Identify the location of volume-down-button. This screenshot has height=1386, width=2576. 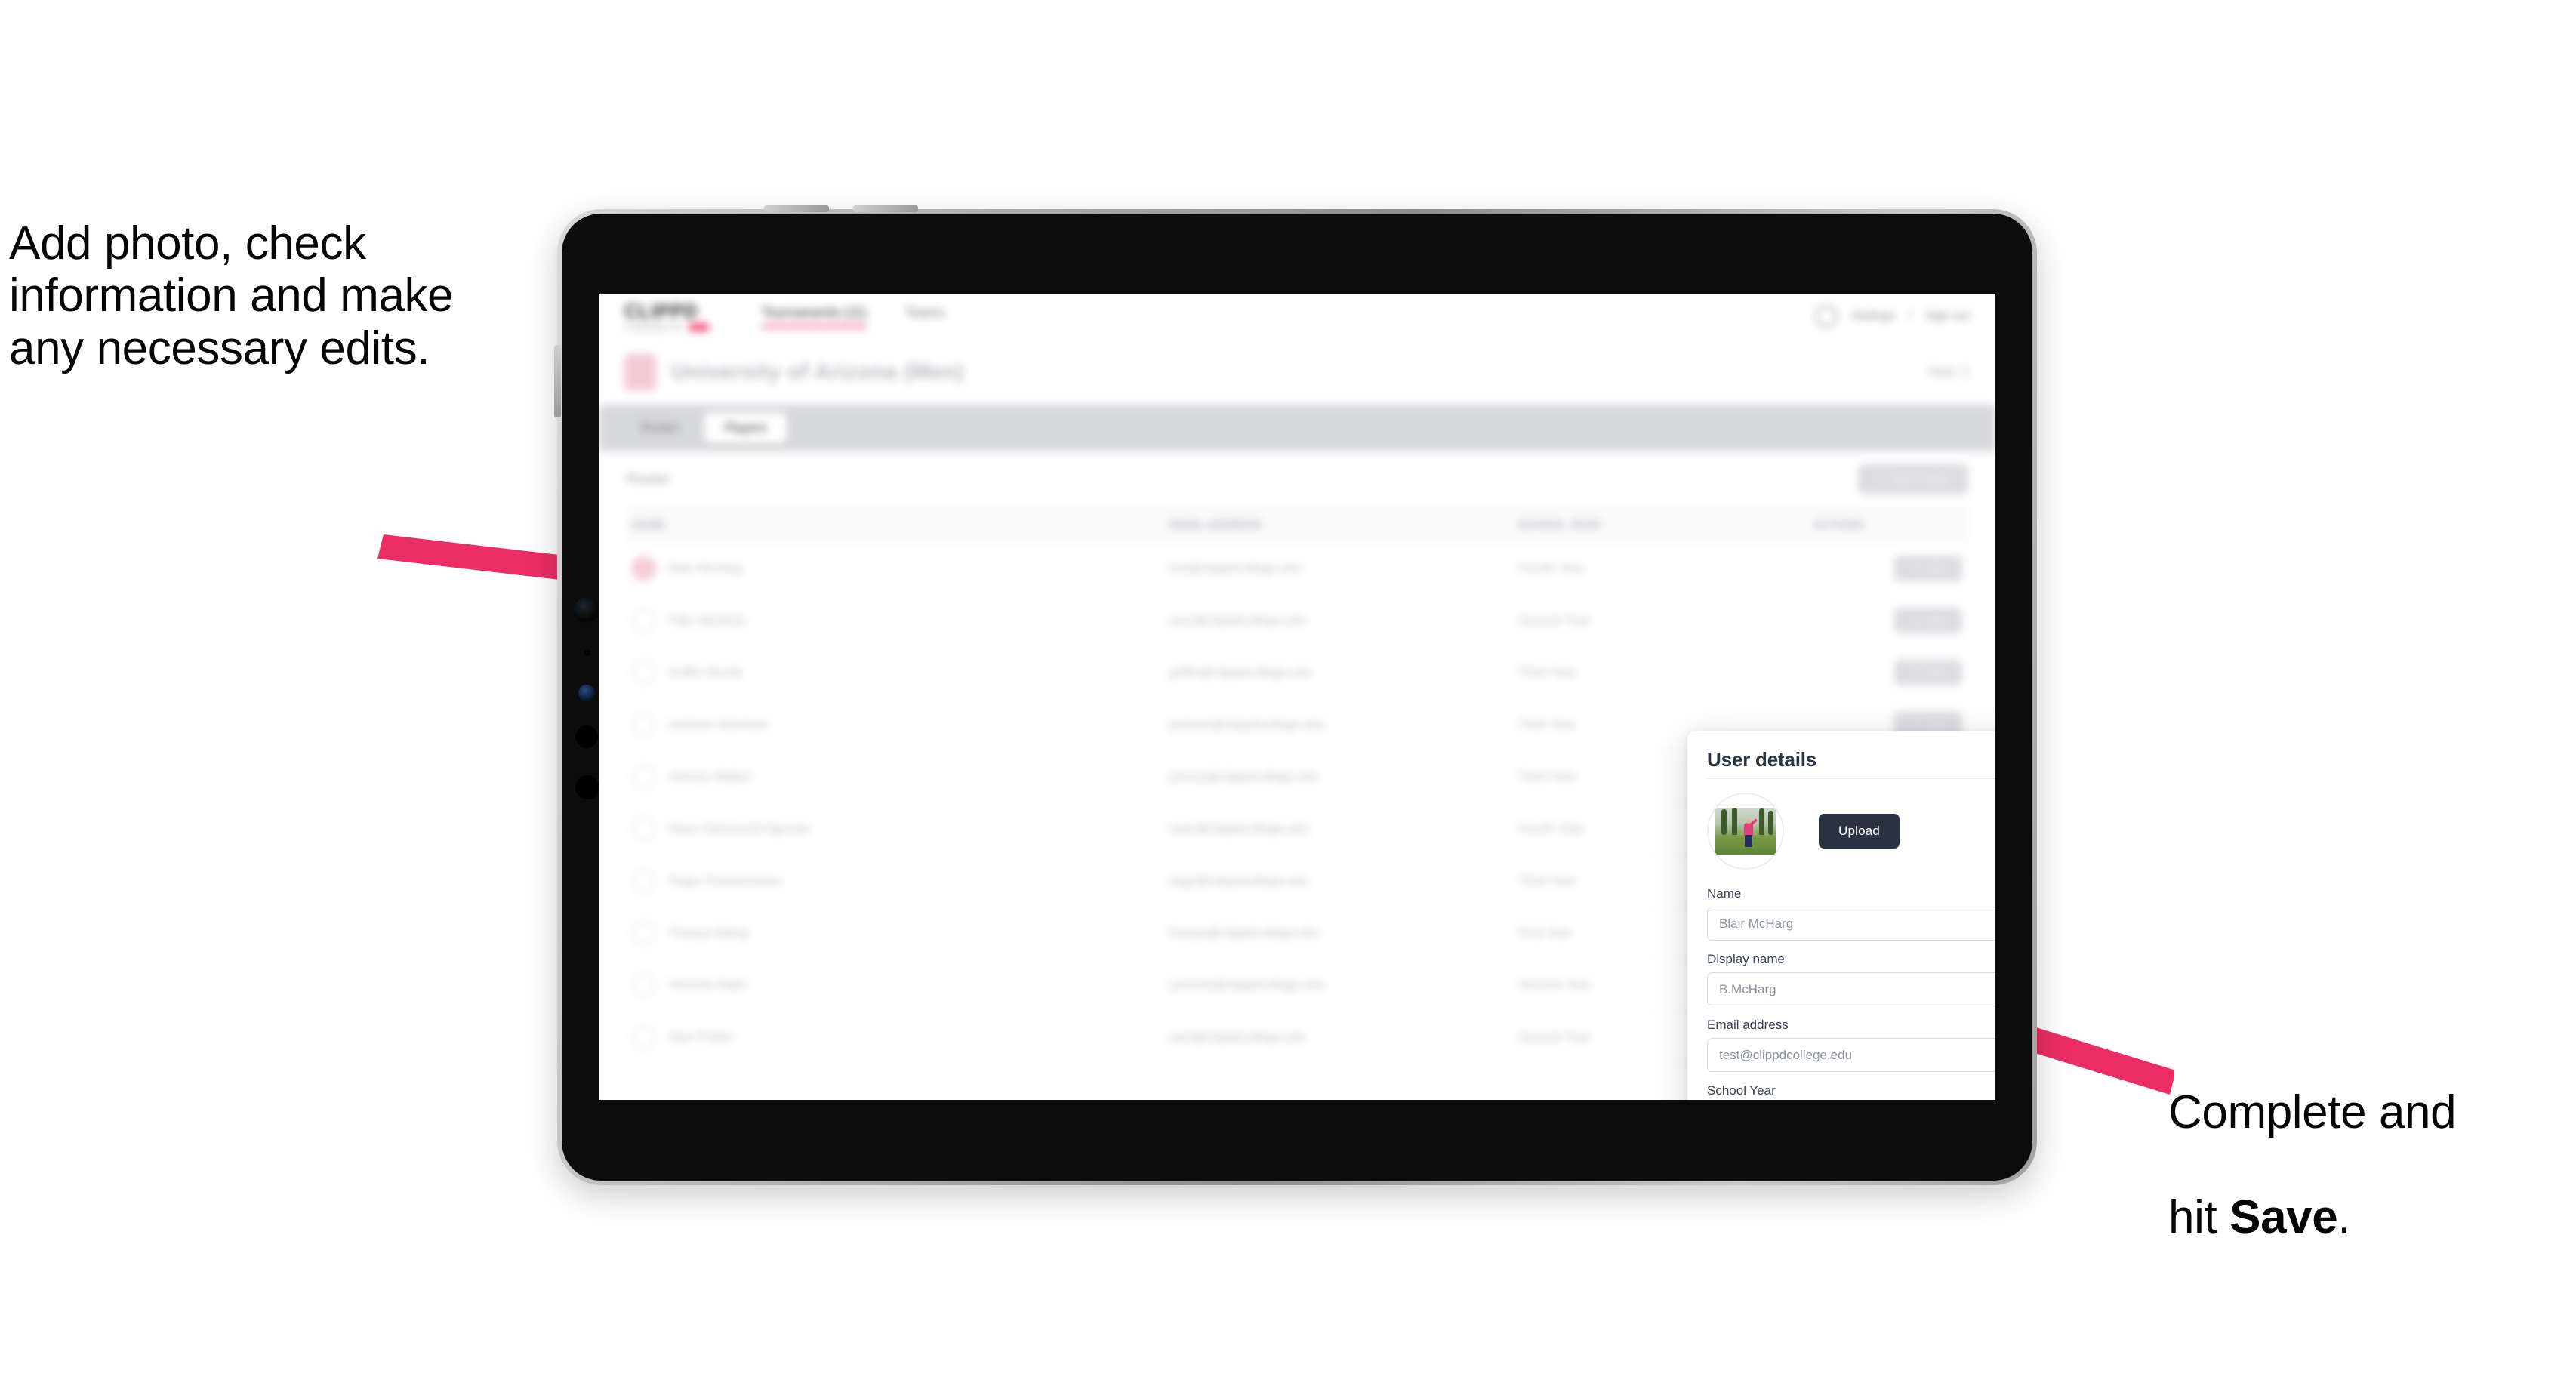
(886, 208).